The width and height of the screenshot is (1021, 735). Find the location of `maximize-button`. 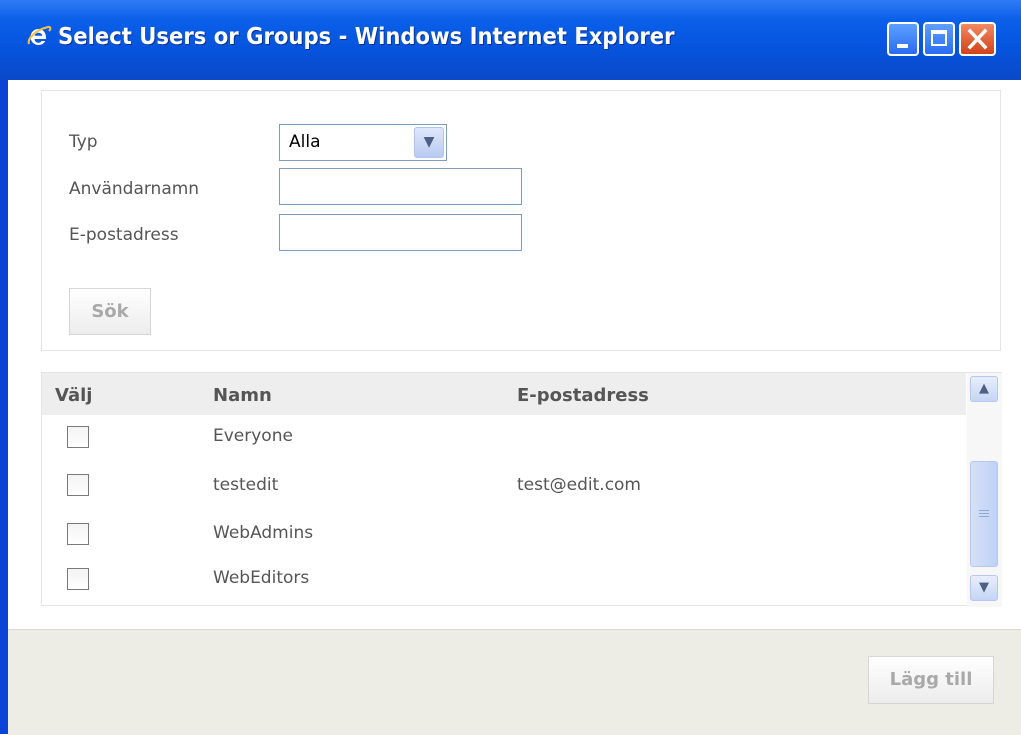

maximize-button is located at coordinates (939, 39).